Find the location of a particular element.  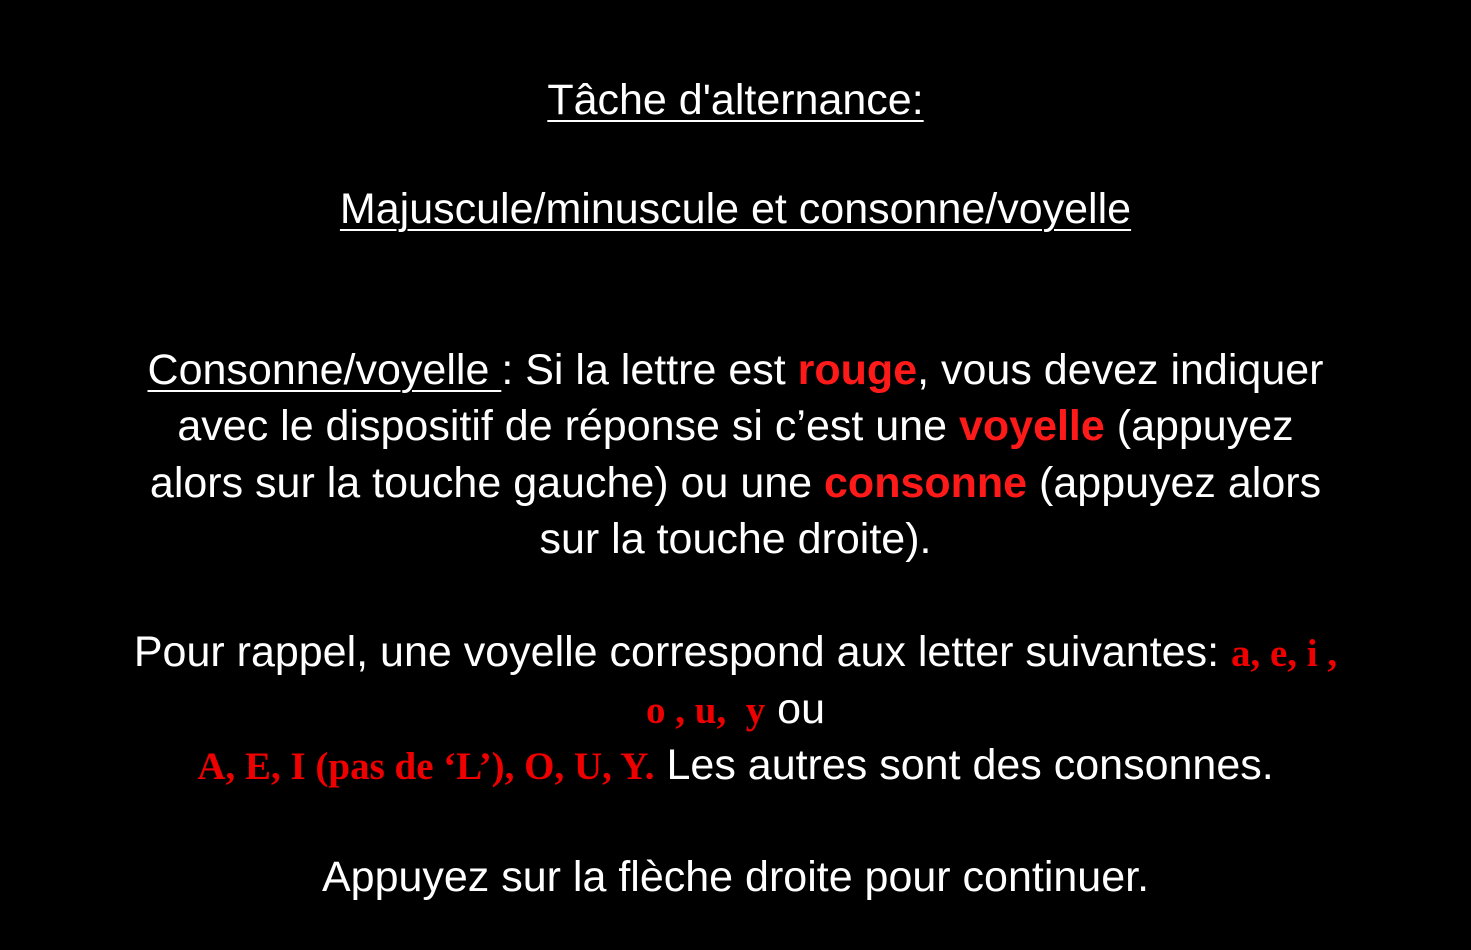

highlight-voyelle: voyelle is located at coordinates (1031, 426).